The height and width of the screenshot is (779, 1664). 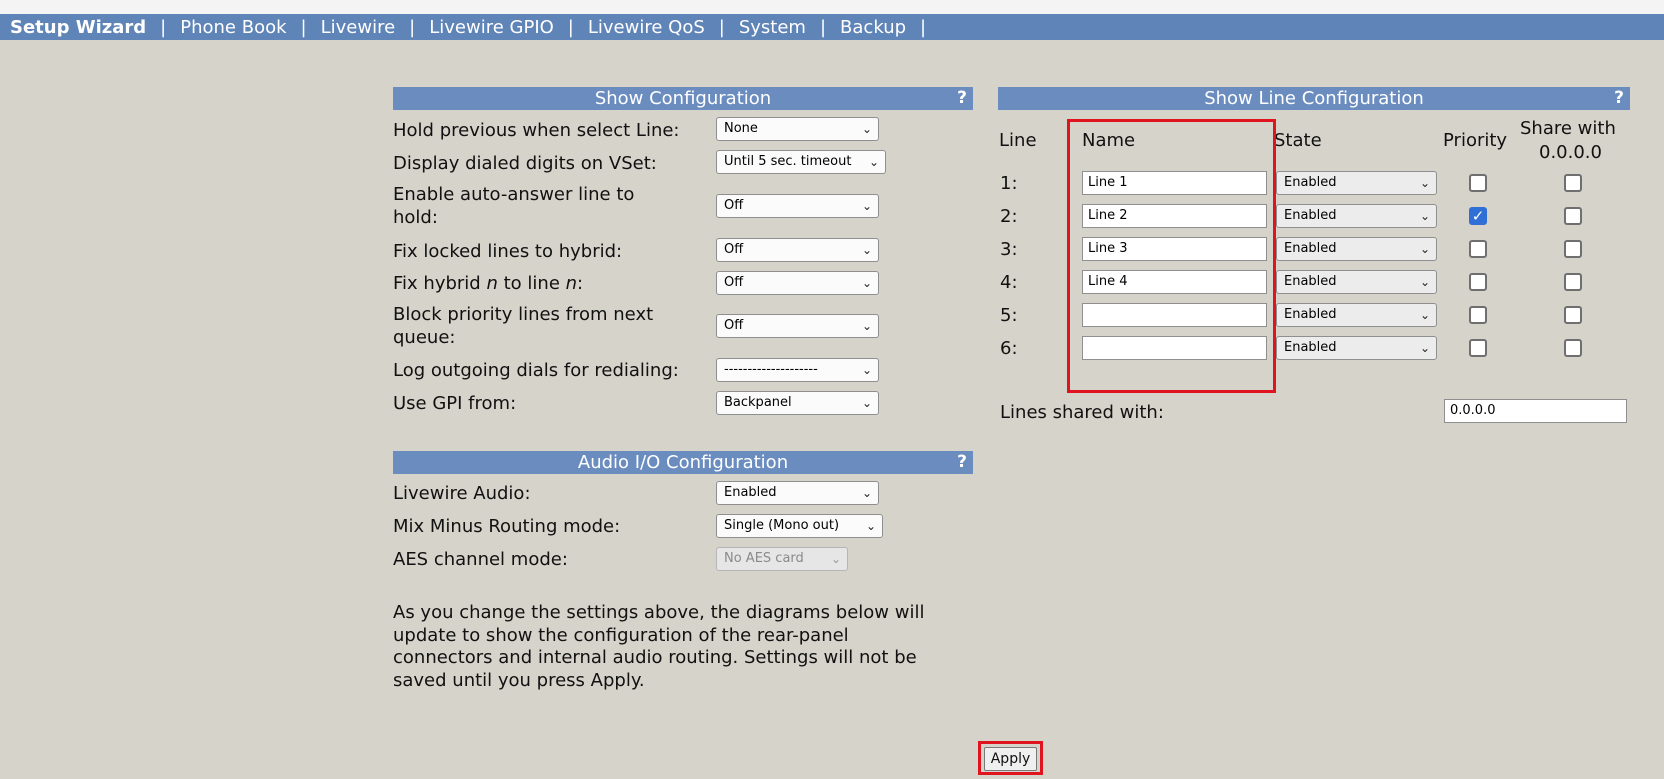 What do you see at coordinates (455, 403) in the screenshot?
I see `use-gpi-label: Use GPI from:` at bounding box center [455, 403].